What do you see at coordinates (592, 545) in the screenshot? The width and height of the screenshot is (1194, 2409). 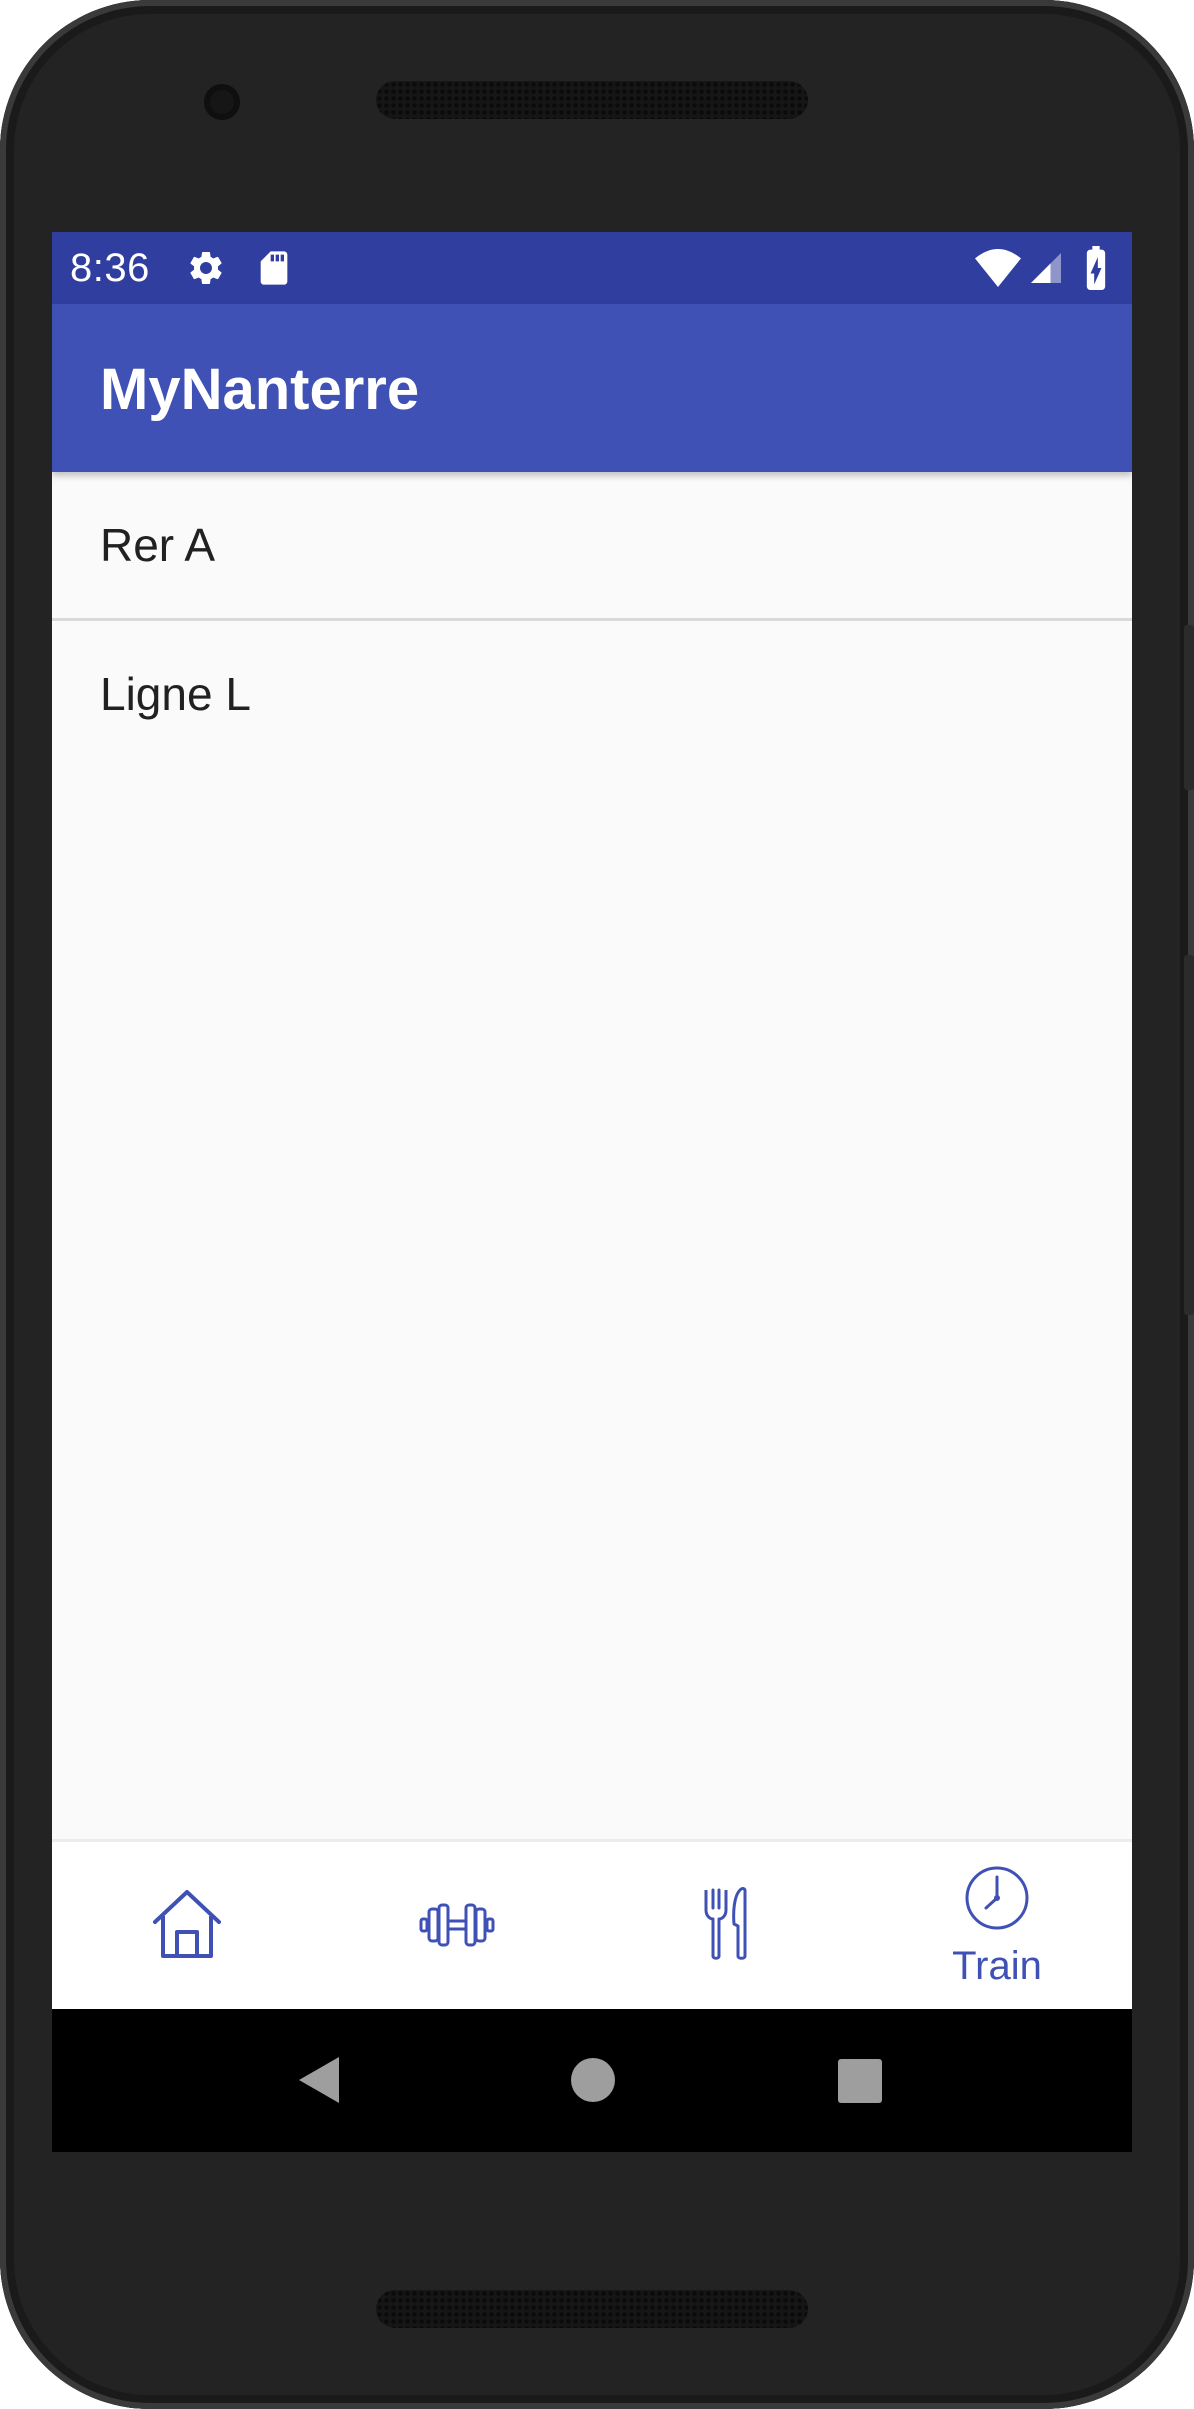 I see `list-item-rer-a: Rer A` at bounding box center [592, 545].